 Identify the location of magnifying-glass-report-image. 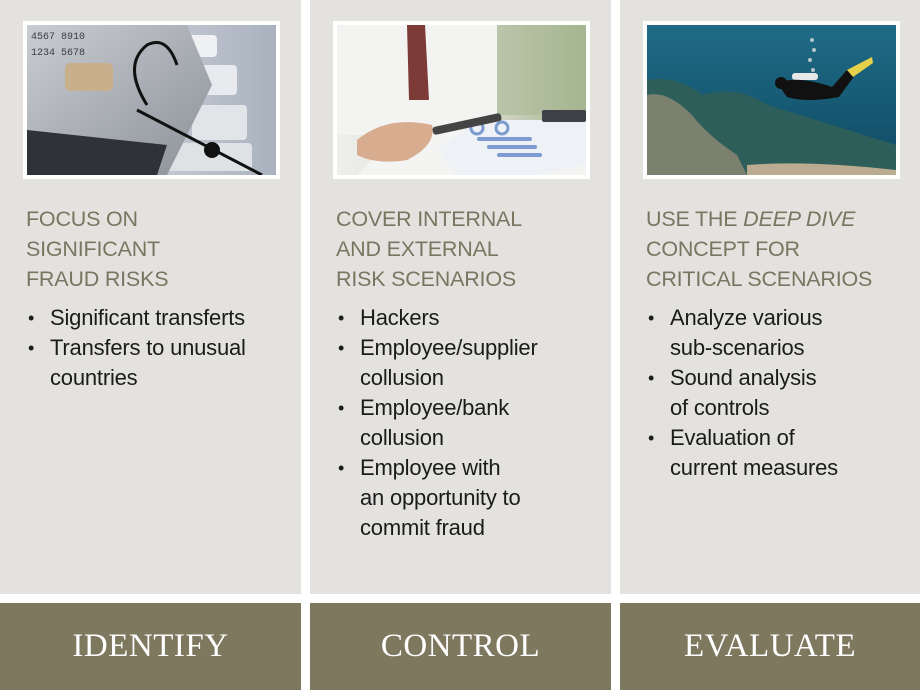
(461, 100).